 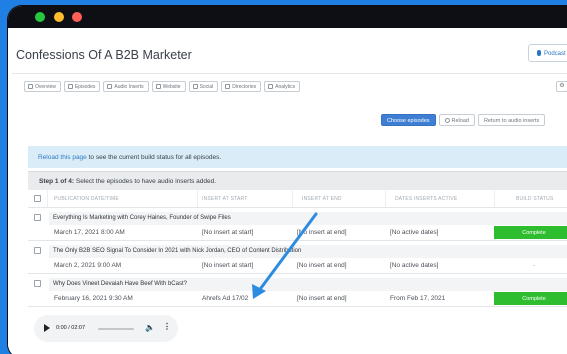 I want to click on list-icon, so click(x=228, y=86).